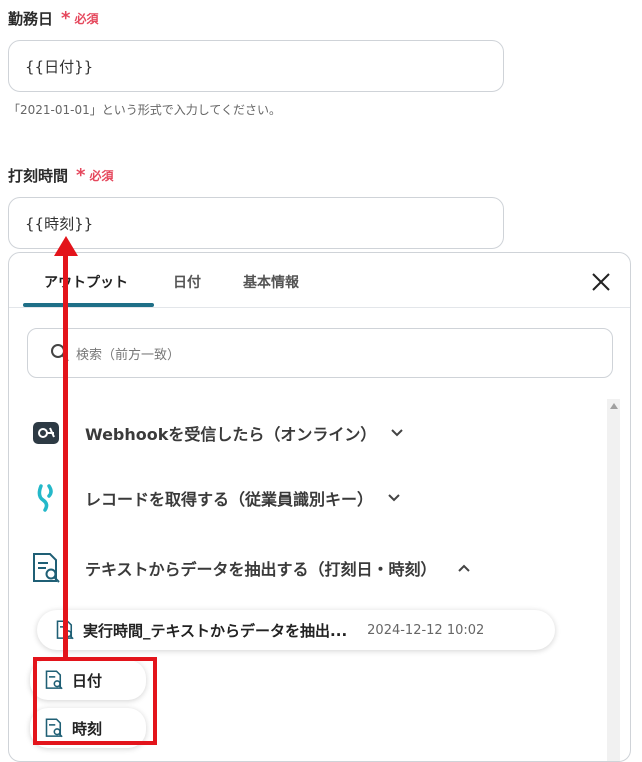 The height and width of the screenshot is (762, 642). What do you see at coordinates (256, 223) in the screenshot?
I see `punch-time-input: {{時刻}}` at bounding box center [256, 223].